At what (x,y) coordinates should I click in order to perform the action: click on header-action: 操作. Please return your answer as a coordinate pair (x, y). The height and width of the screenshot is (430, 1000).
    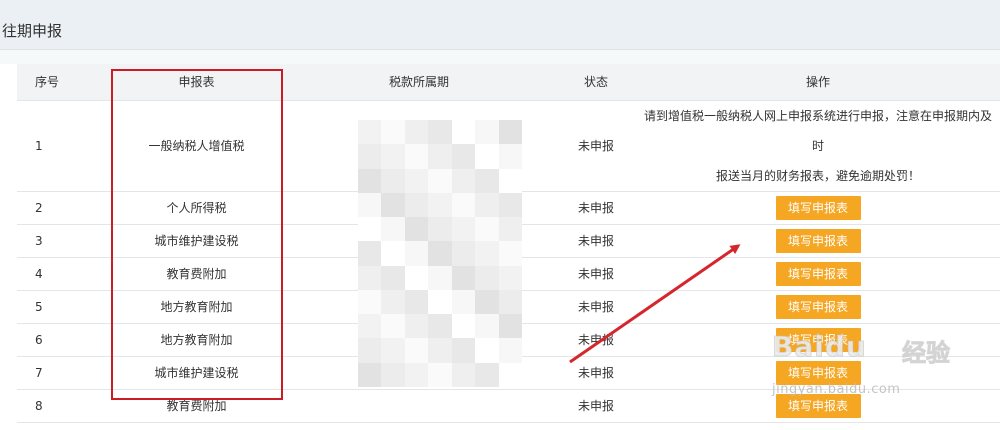
    Looking at the image, I should click on (818, 82).